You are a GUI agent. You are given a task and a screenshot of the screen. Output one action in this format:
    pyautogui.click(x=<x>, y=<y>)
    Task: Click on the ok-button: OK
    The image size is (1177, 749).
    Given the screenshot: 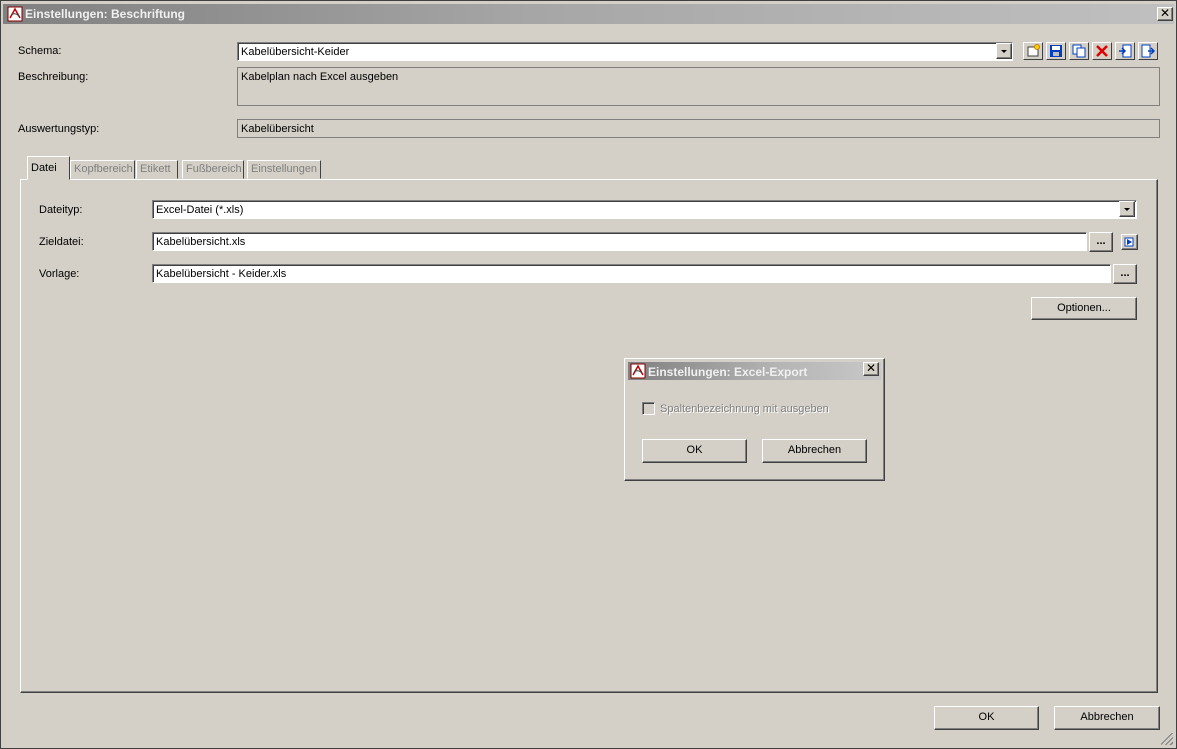 What is the action you would take?
    pyautogui.click(x=986, y=718)
    